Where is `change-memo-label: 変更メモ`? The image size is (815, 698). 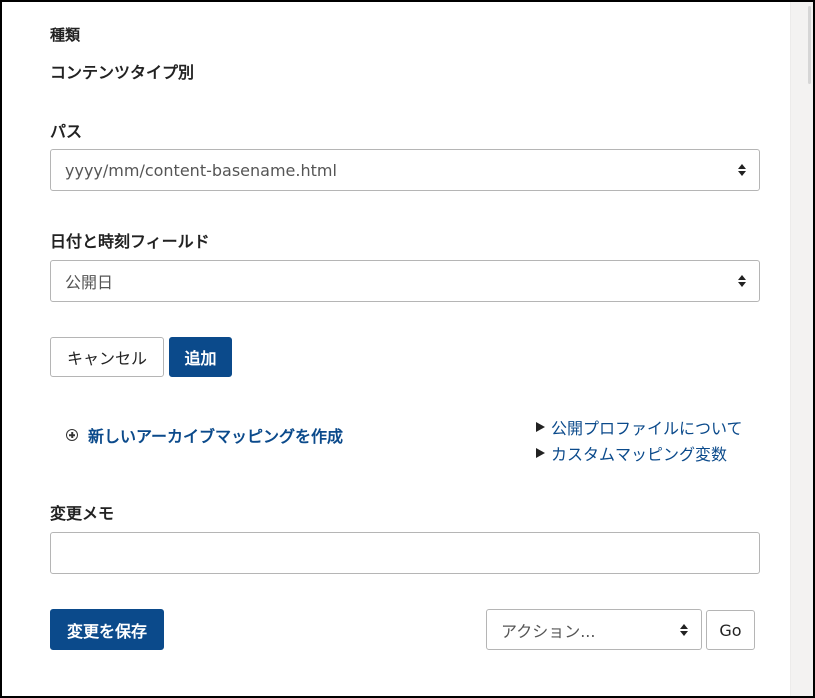
change-memo-label: 変更メモ is located at coordinates (82, 513).